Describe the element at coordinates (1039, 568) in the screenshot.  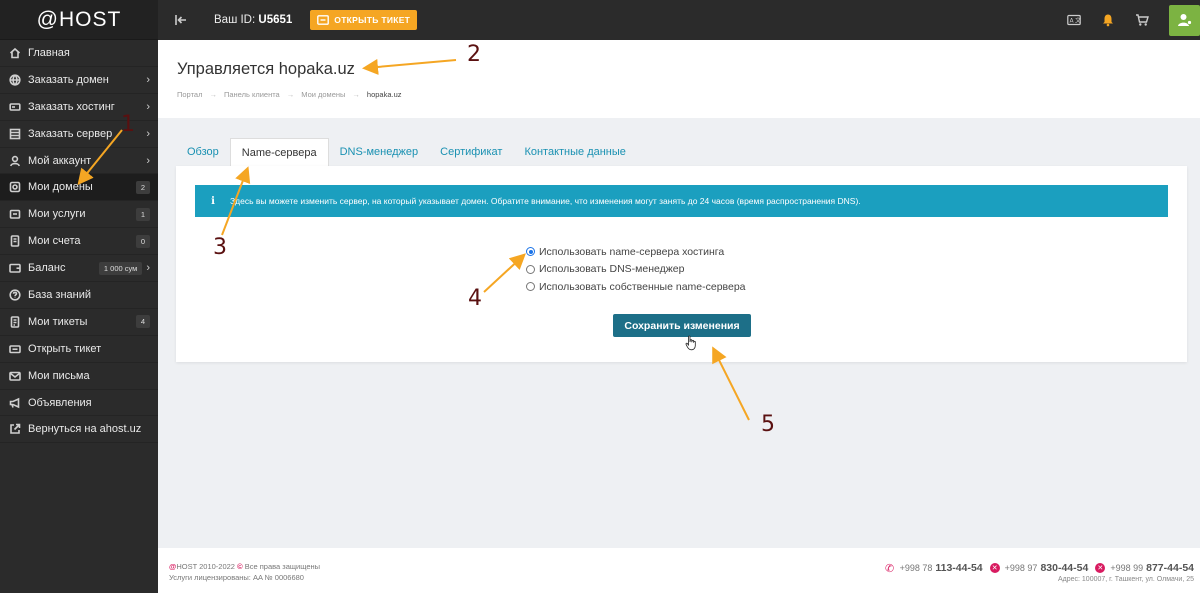
I see `phone-2: ✕ +998 97 830-44-54` at that location.